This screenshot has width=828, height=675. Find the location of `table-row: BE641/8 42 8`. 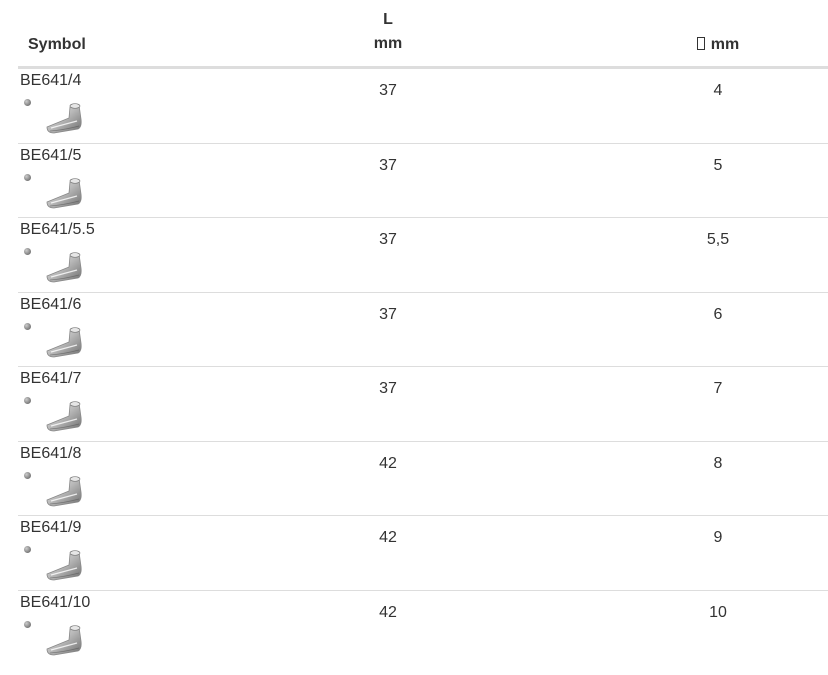

table-row: BE641/8 42 8 is located at coordinates (423, 479).